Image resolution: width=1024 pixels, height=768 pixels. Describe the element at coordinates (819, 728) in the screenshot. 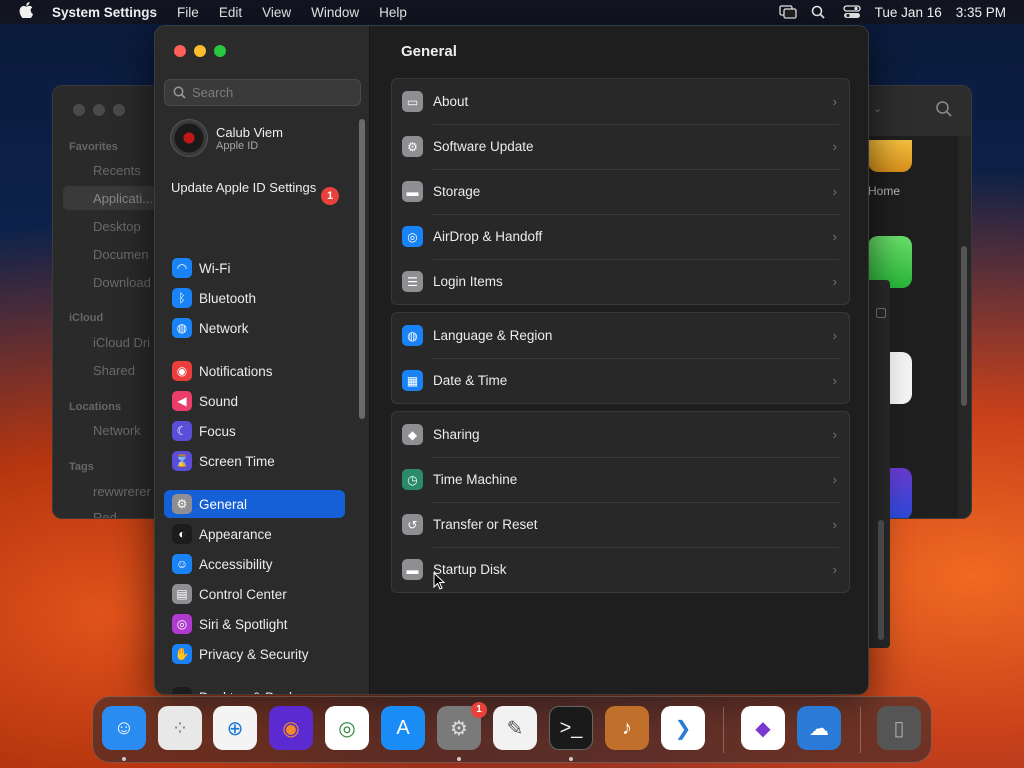

I see `weather-icon: ☁` at that location.